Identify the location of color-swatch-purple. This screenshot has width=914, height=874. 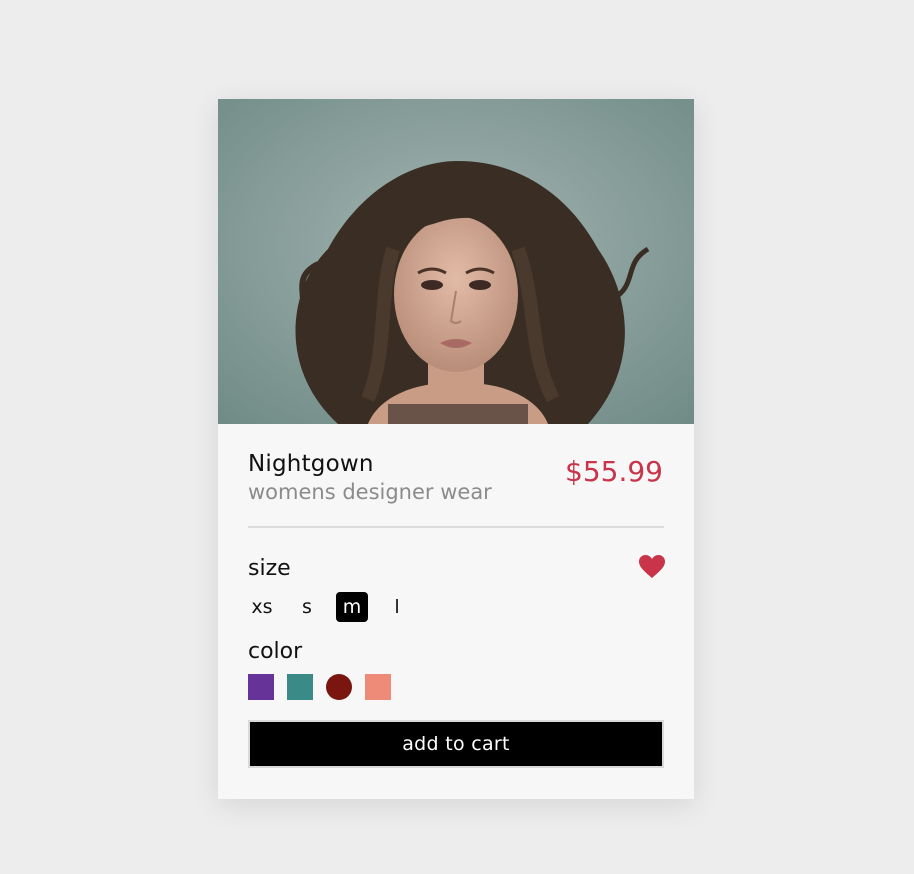
(261, 687).